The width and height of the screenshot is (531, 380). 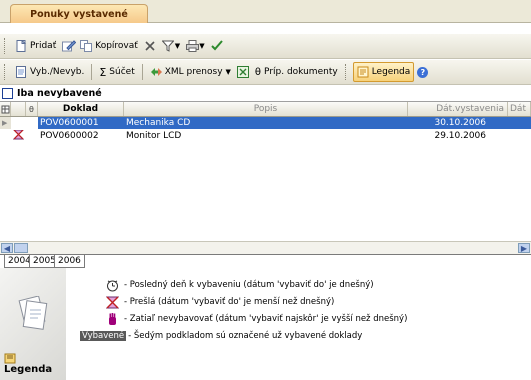 What do you see at coordinates (28, 369) in the screenshot?
I see `legend-sidebar-label: Legenda` at bounding box center [28, 369].